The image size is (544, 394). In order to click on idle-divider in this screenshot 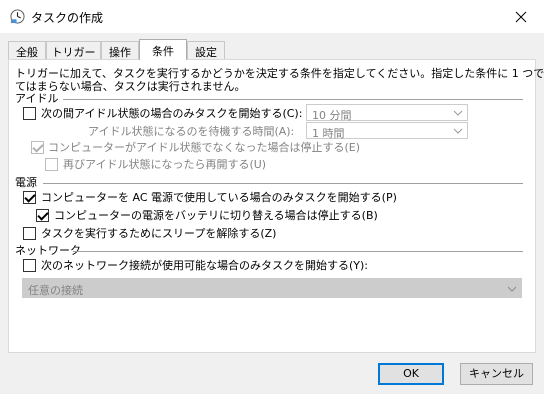, I will do `click(293, 99)`.